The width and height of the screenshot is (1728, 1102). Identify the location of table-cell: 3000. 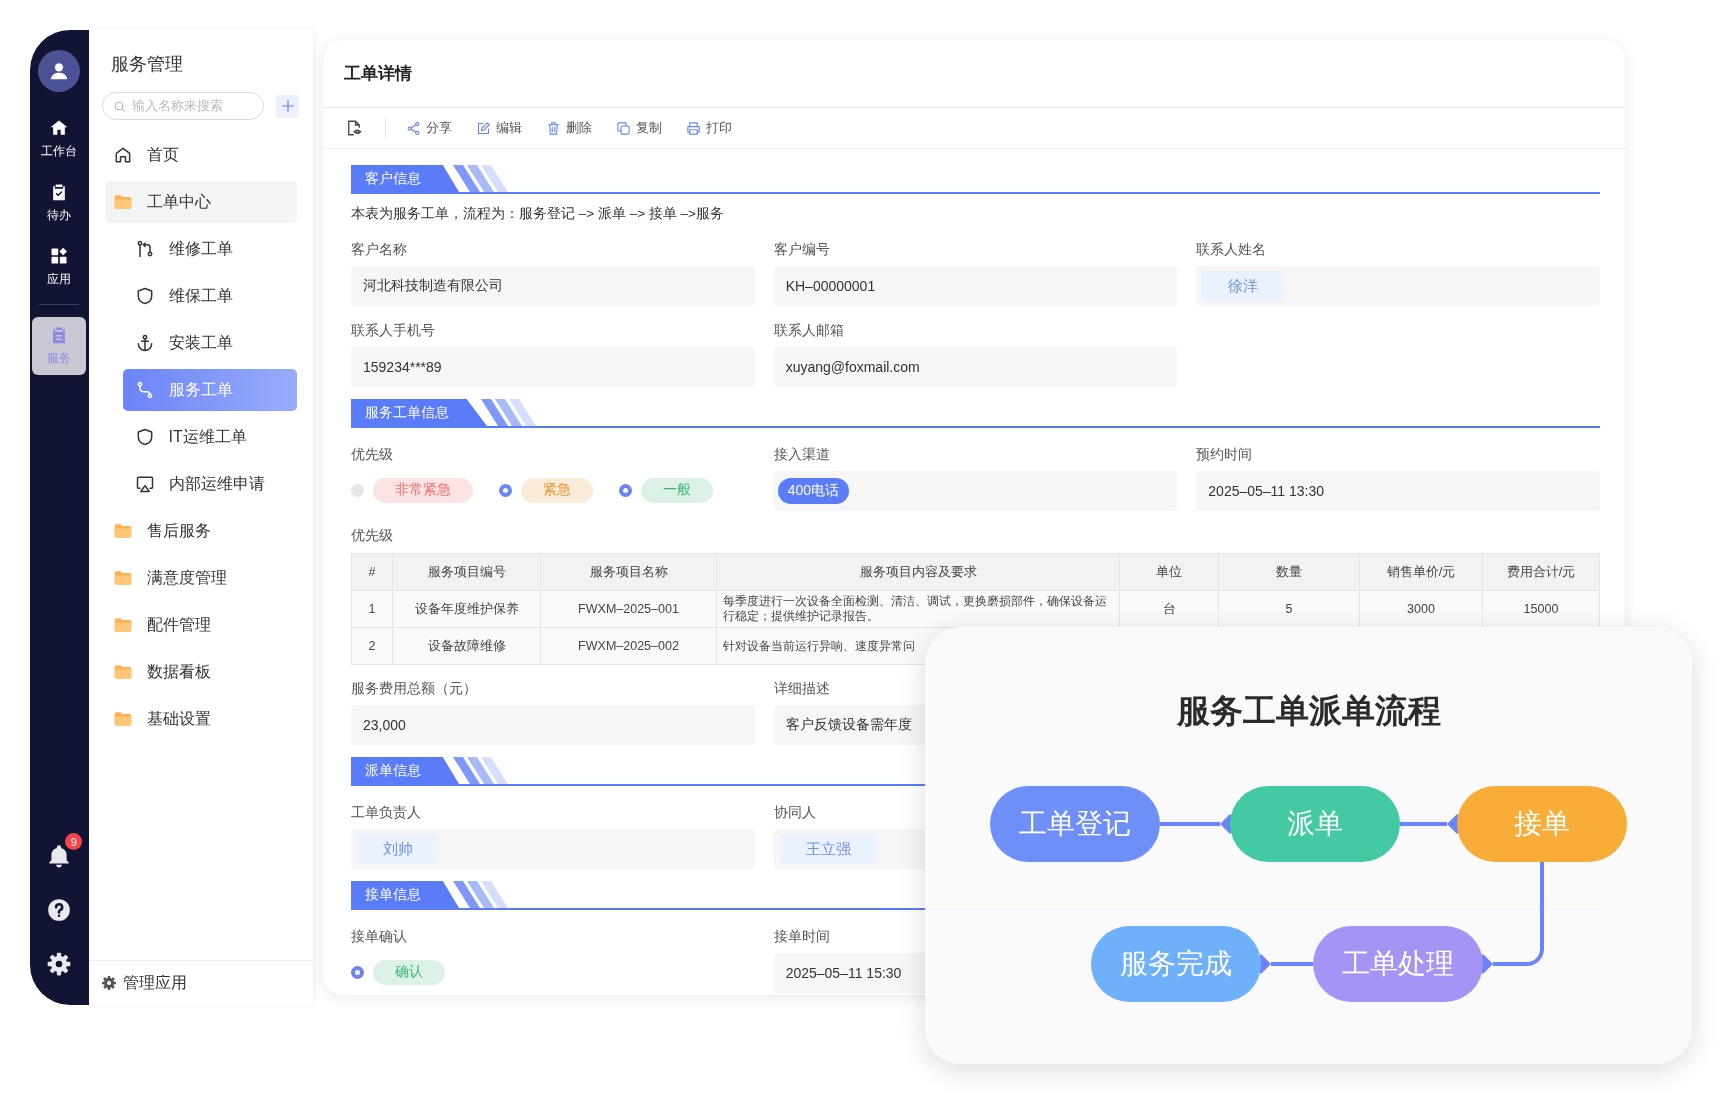
(1421, 609).